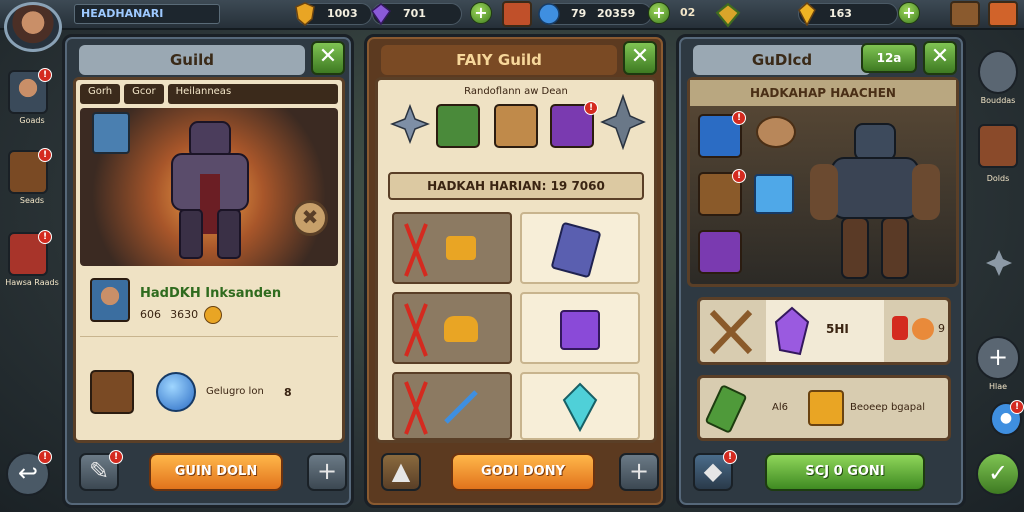 The width and height of the screenshot is (1024, 512). Describe the element at coordinates (401, 472) in the screenshot. I see `hill-icon: ▲` at that location.